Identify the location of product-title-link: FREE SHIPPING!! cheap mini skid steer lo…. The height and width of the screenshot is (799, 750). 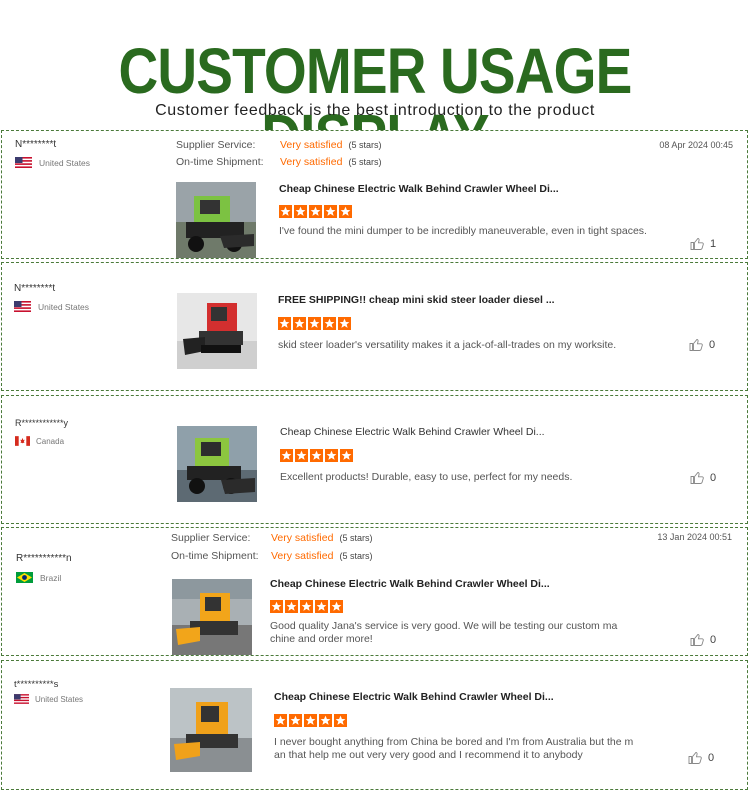
(416, 300).